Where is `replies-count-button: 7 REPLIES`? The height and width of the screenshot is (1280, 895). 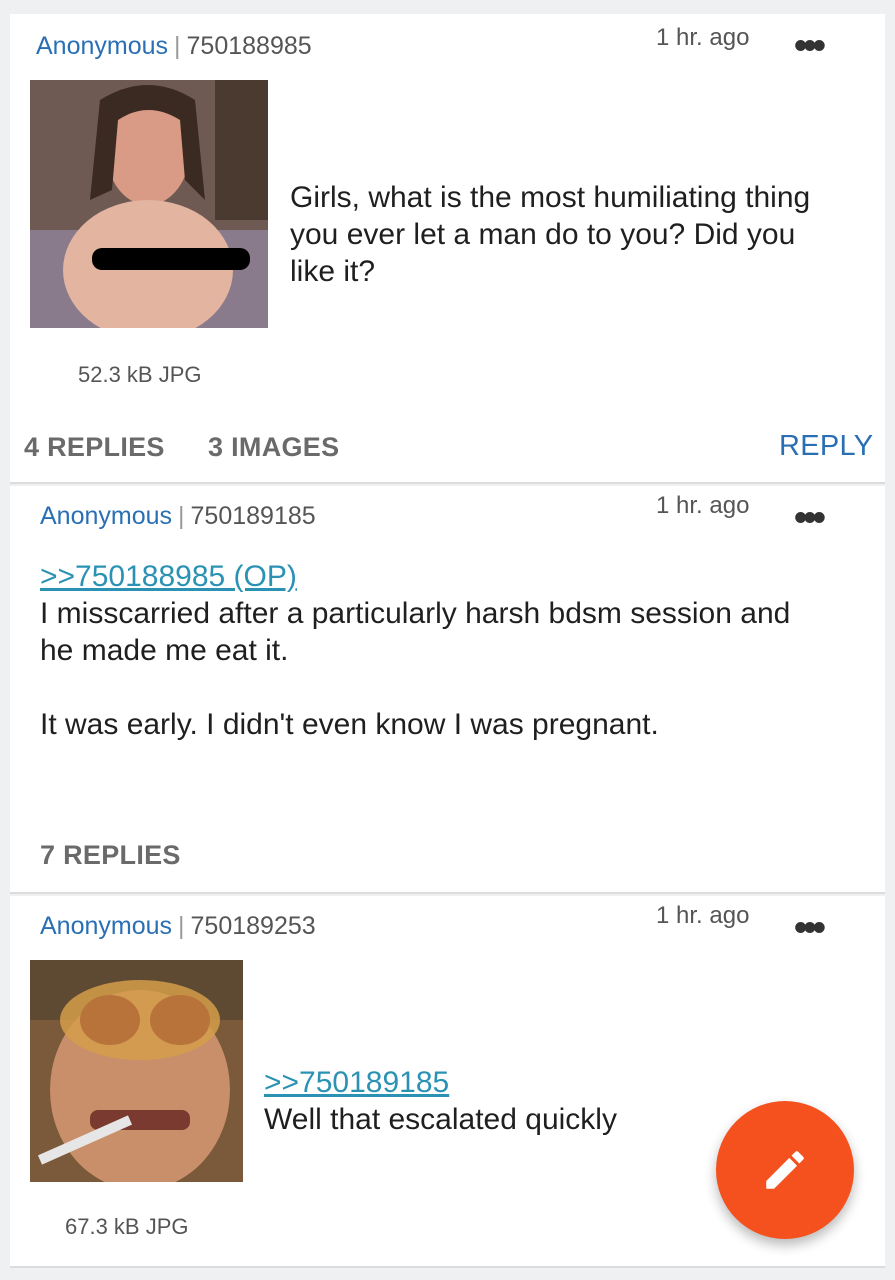
replies-count-button: 7 REPLIES is located at coordinates (110, 855).